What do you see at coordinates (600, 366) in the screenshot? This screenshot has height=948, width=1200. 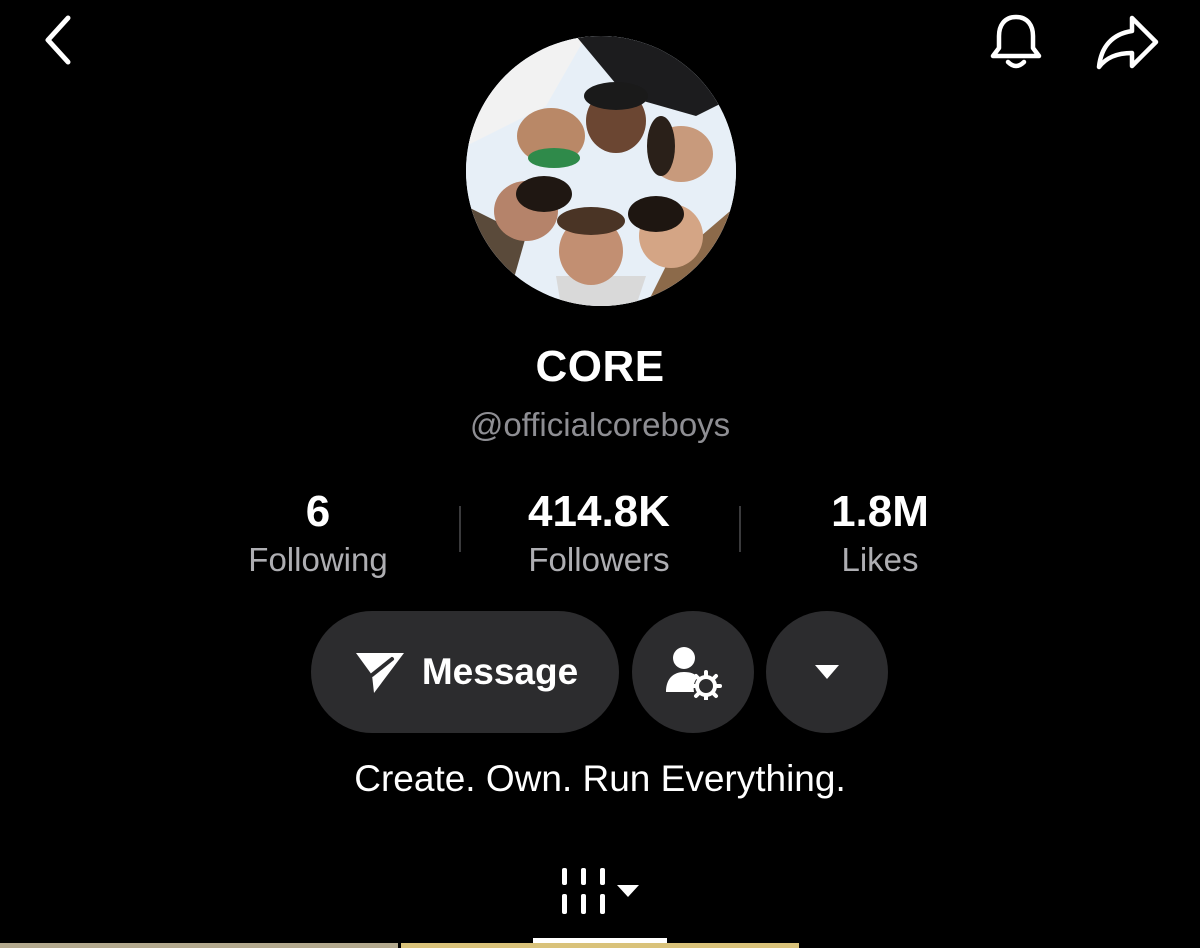 I see `display-name: CORE` at bounding box center [600, 366].